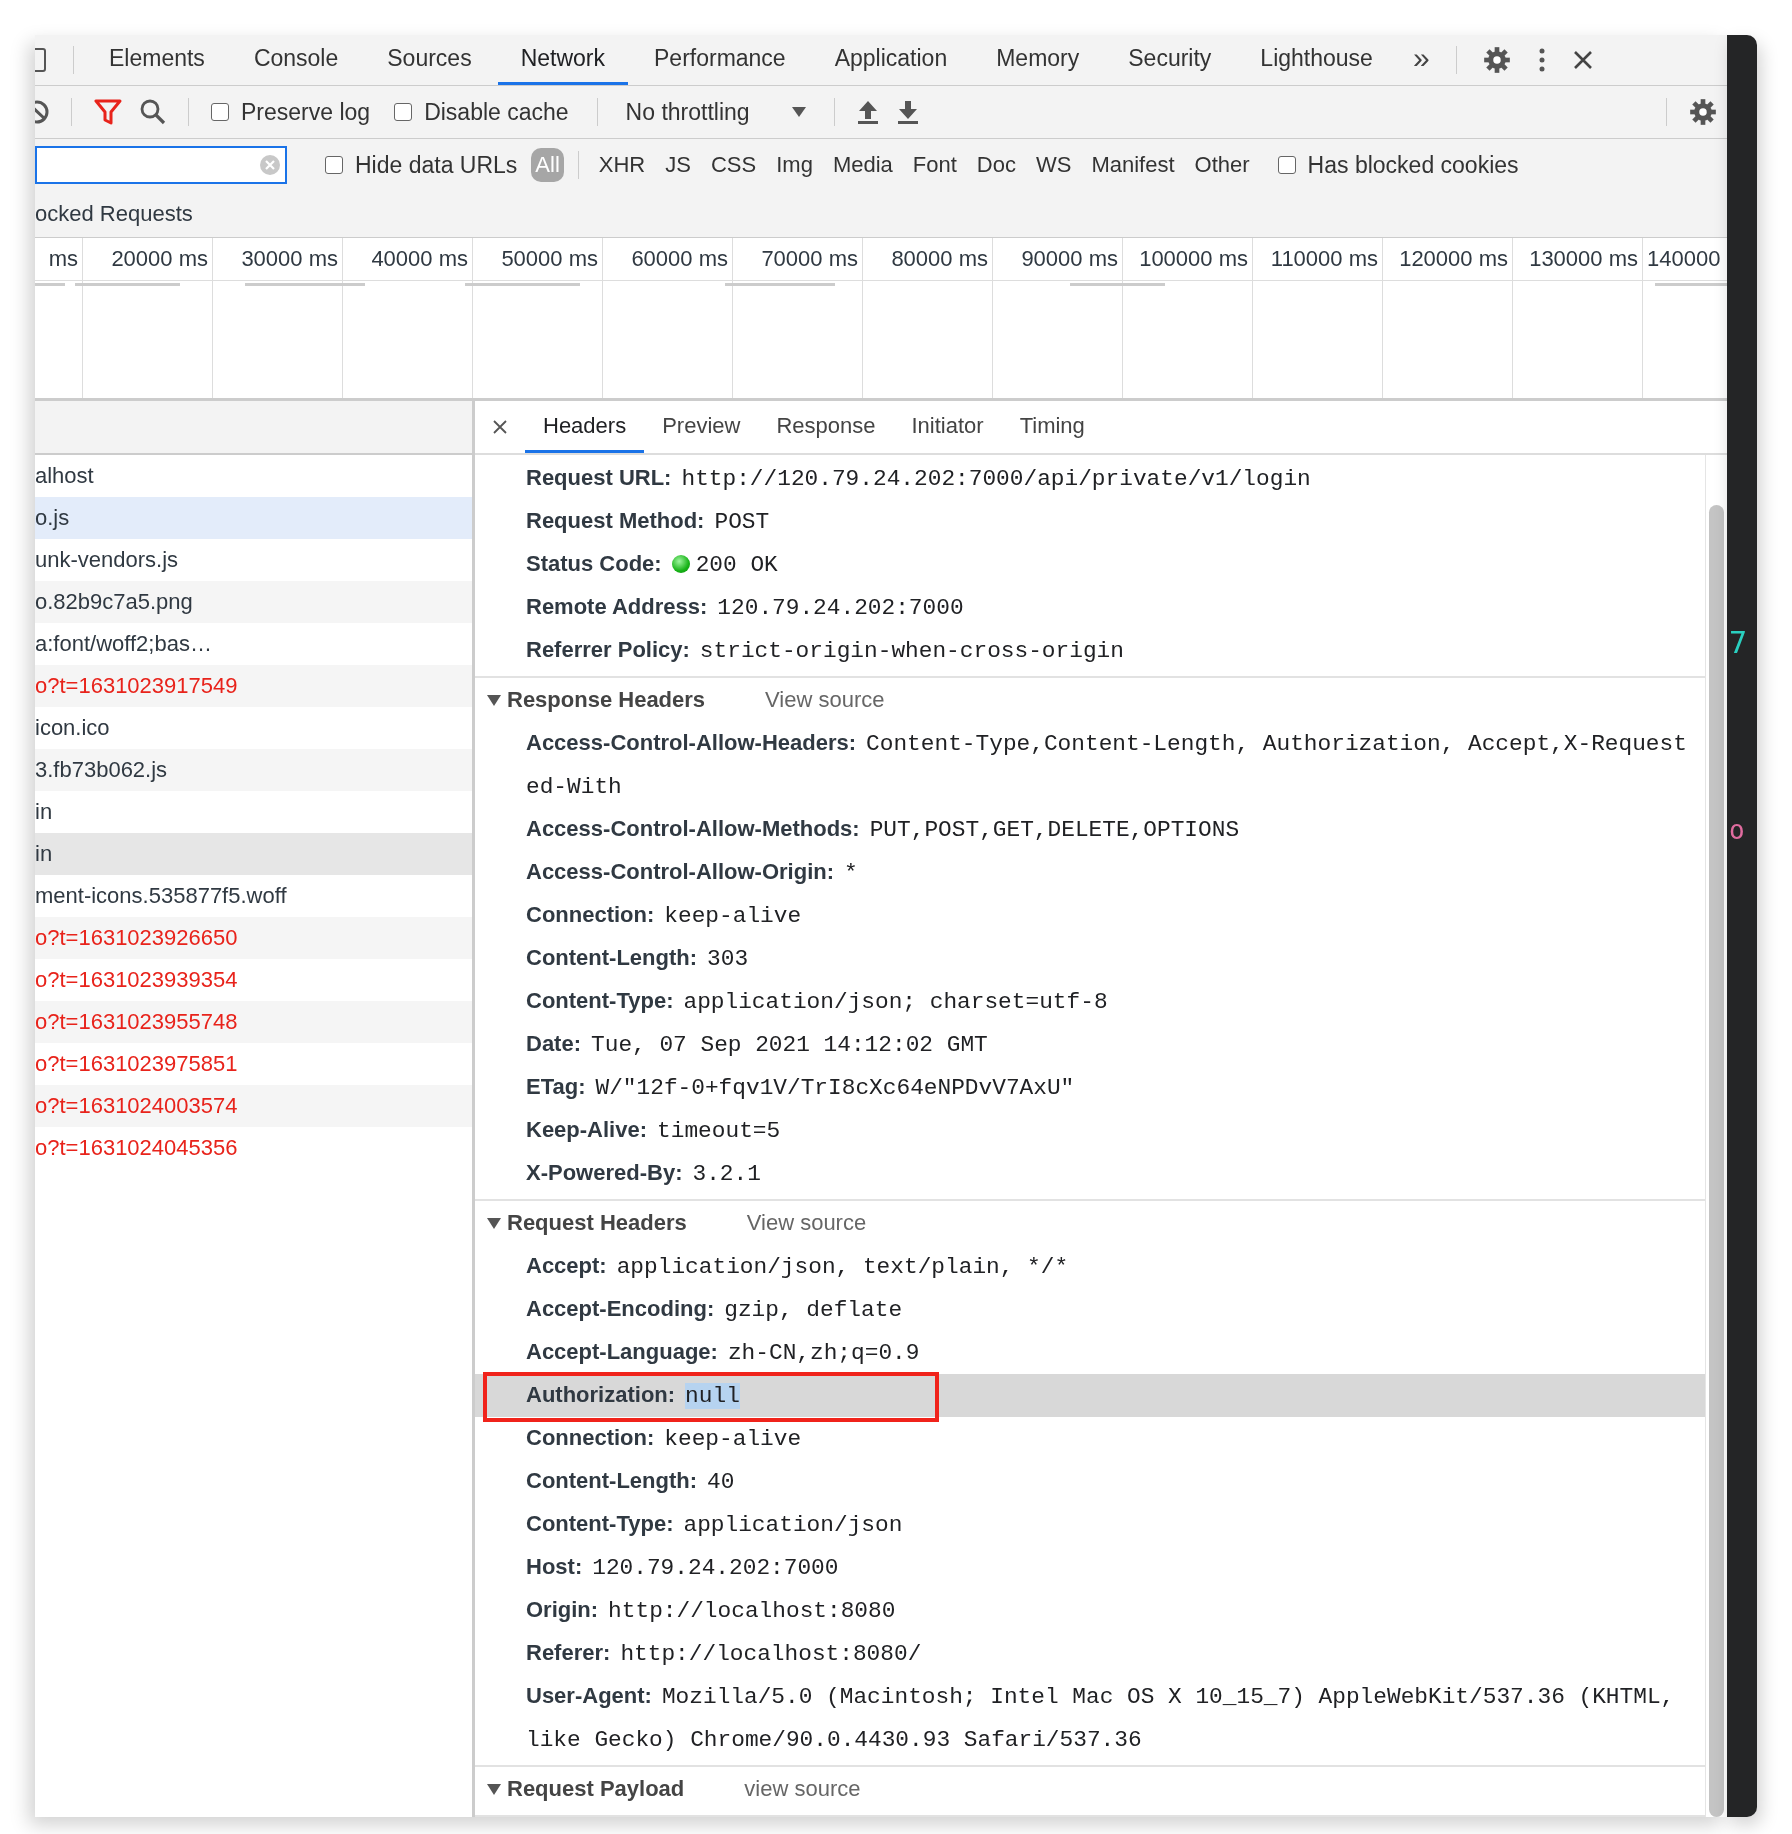 The image size is (1792, 1834). Describe the element at coordinates (136, 1064) in the screenshot. I see `request-name: o?t=1631023975851` at that location.